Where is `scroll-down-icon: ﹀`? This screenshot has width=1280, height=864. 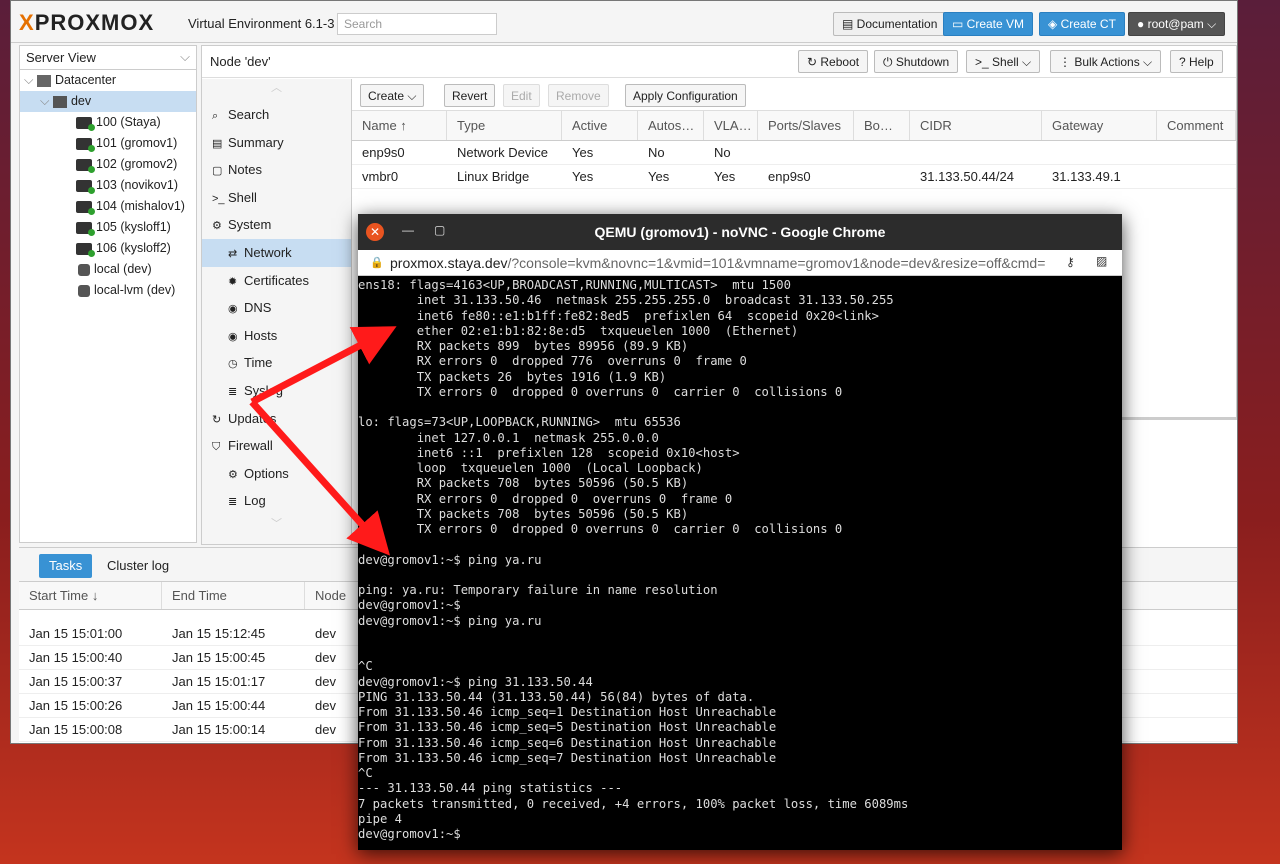
scroll-down-icon: ﹀ is located at coordinates (276, 525).